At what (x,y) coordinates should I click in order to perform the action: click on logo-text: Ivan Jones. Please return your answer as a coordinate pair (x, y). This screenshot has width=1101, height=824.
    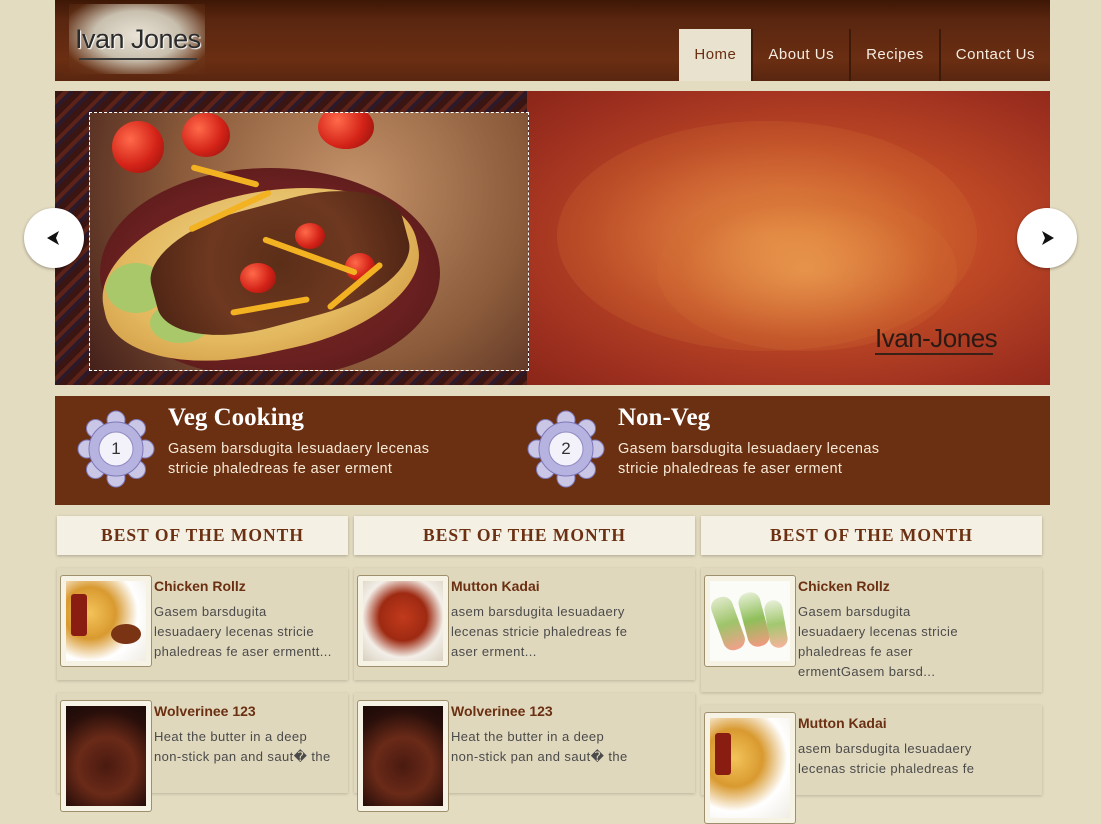
    Looking at the image, I should click on (138, 39).